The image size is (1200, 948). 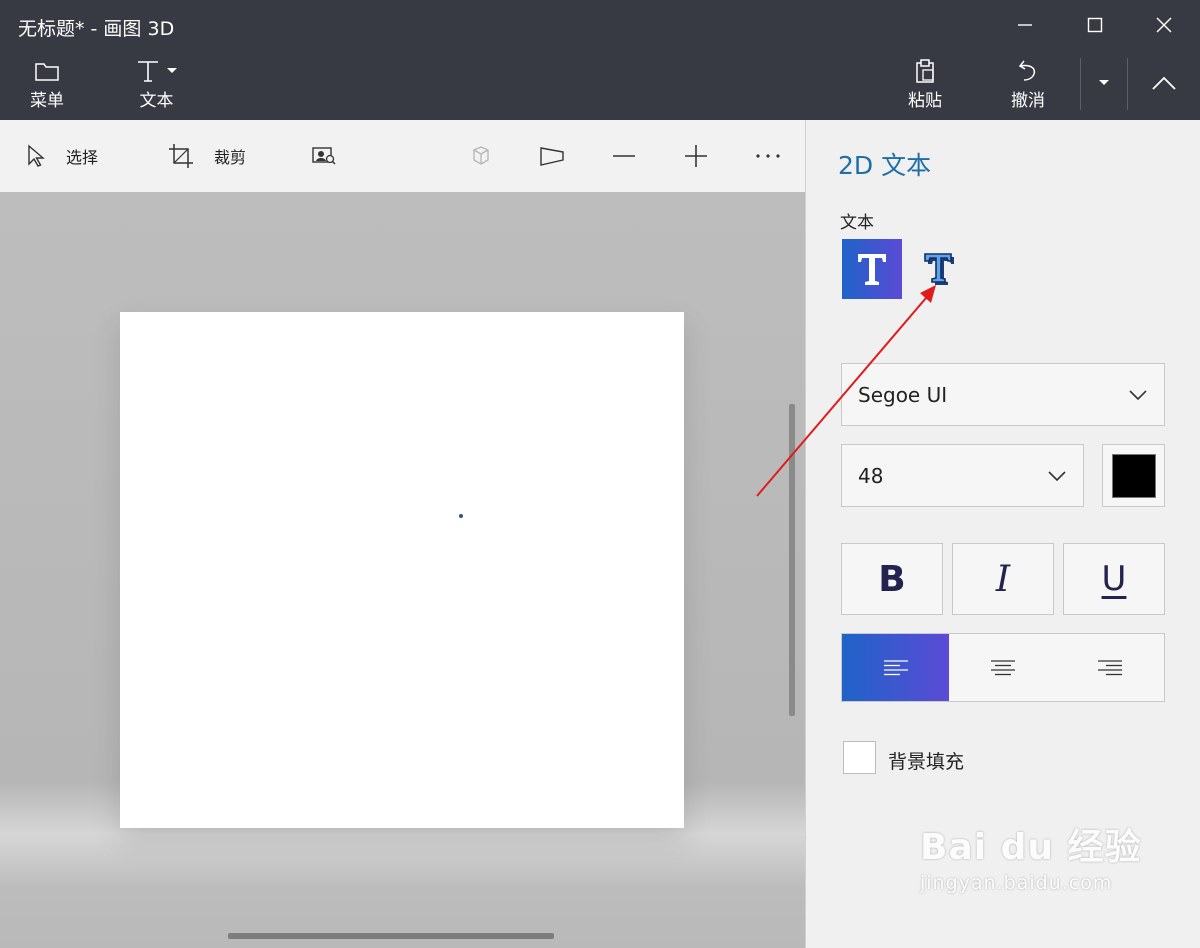 I want to click on text-color-swatch, so click(x=1133, y=475).